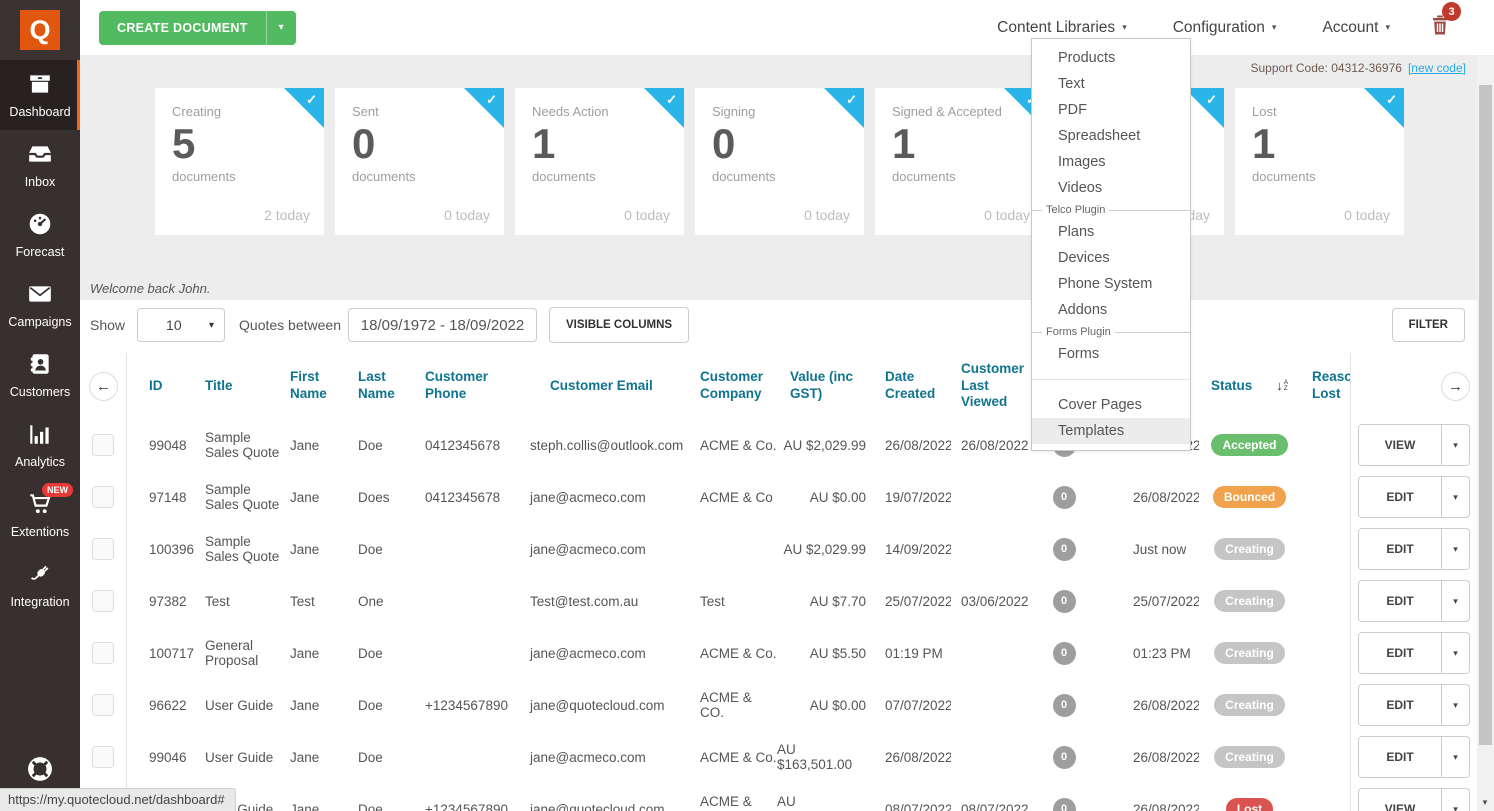 This screenshot has height=811, width=1494. Describe the element at coordinates (40, 515) in the screenshot. I see `sidebar-item-extentions: Extentions NEW` at that location.